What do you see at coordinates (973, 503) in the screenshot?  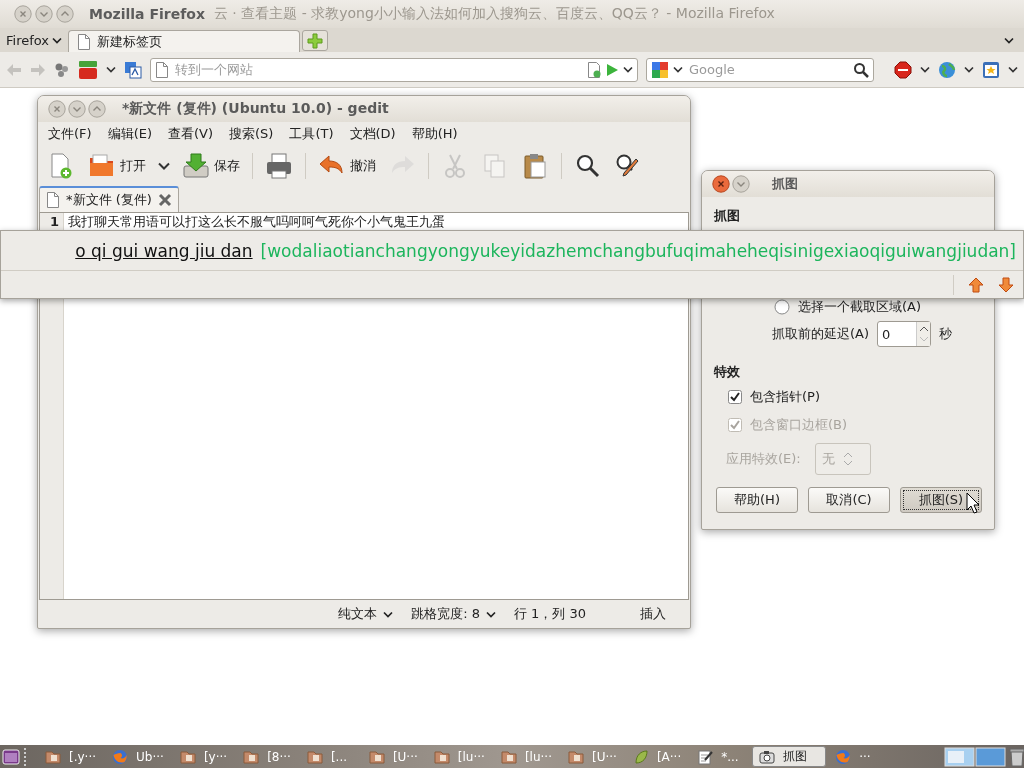 I see `mouse-pointer-icon` at bounding box center [973, 503].